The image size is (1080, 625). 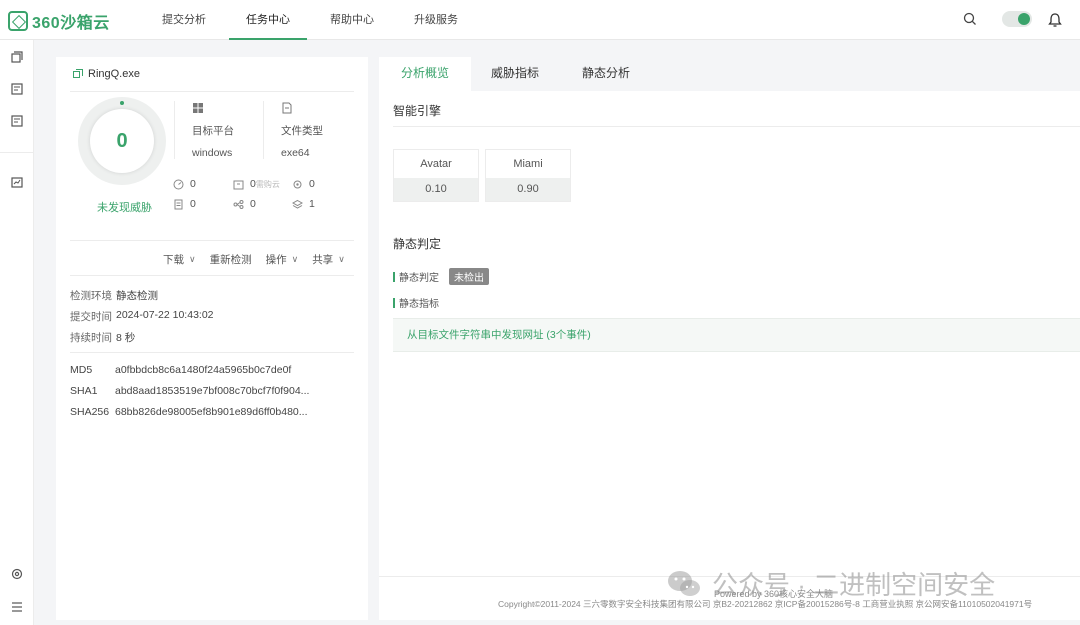 I want to click on windows-icon, so click(x=198, y=108).